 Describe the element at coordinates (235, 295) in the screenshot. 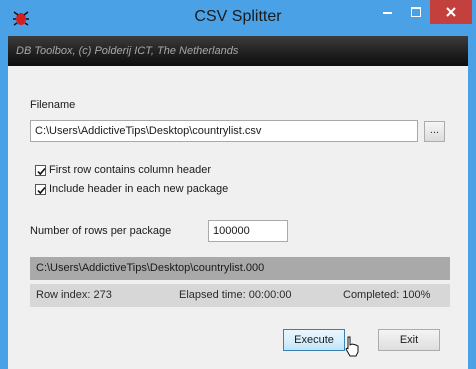

I see `elapsed-time-text: Elapsed time: 00:00:00` at that location.